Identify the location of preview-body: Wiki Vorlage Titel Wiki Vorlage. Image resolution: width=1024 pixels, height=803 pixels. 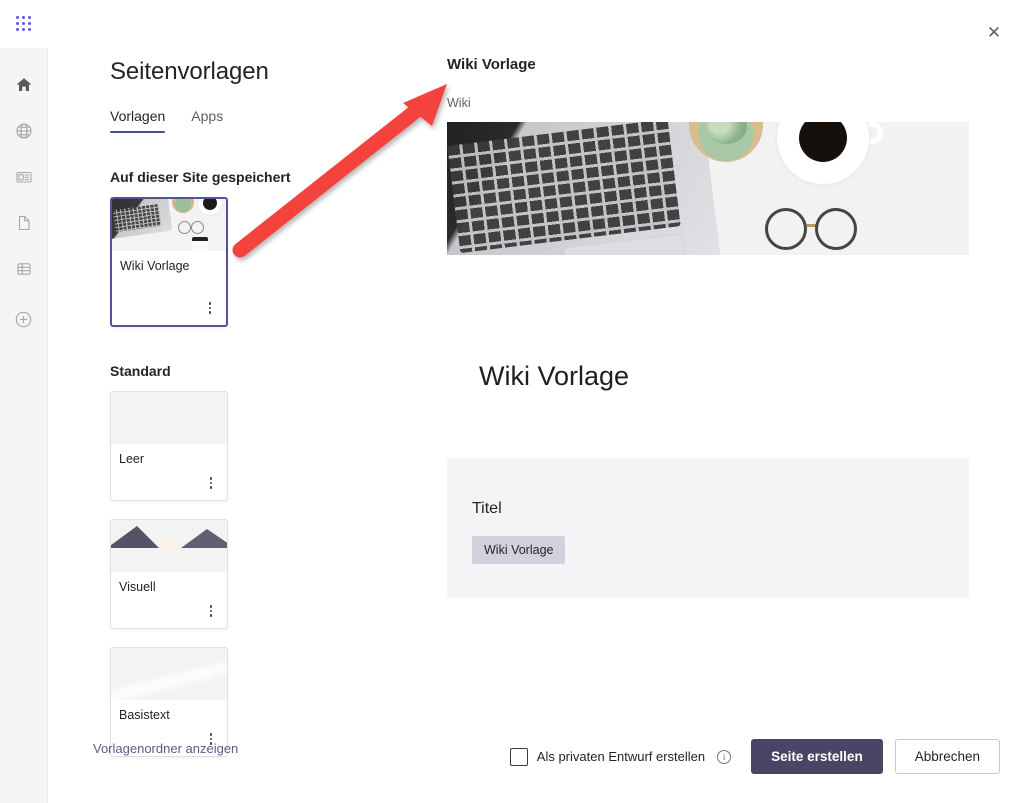
(708, 479).